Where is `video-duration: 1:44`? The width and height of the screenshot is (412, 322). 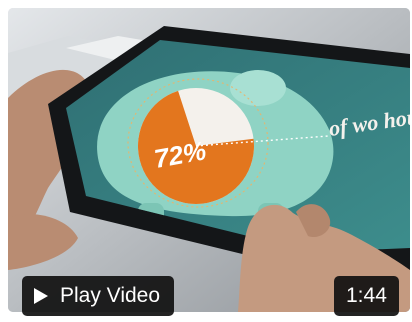
video-duration: 1:44 is located at coordinates (366, 295).